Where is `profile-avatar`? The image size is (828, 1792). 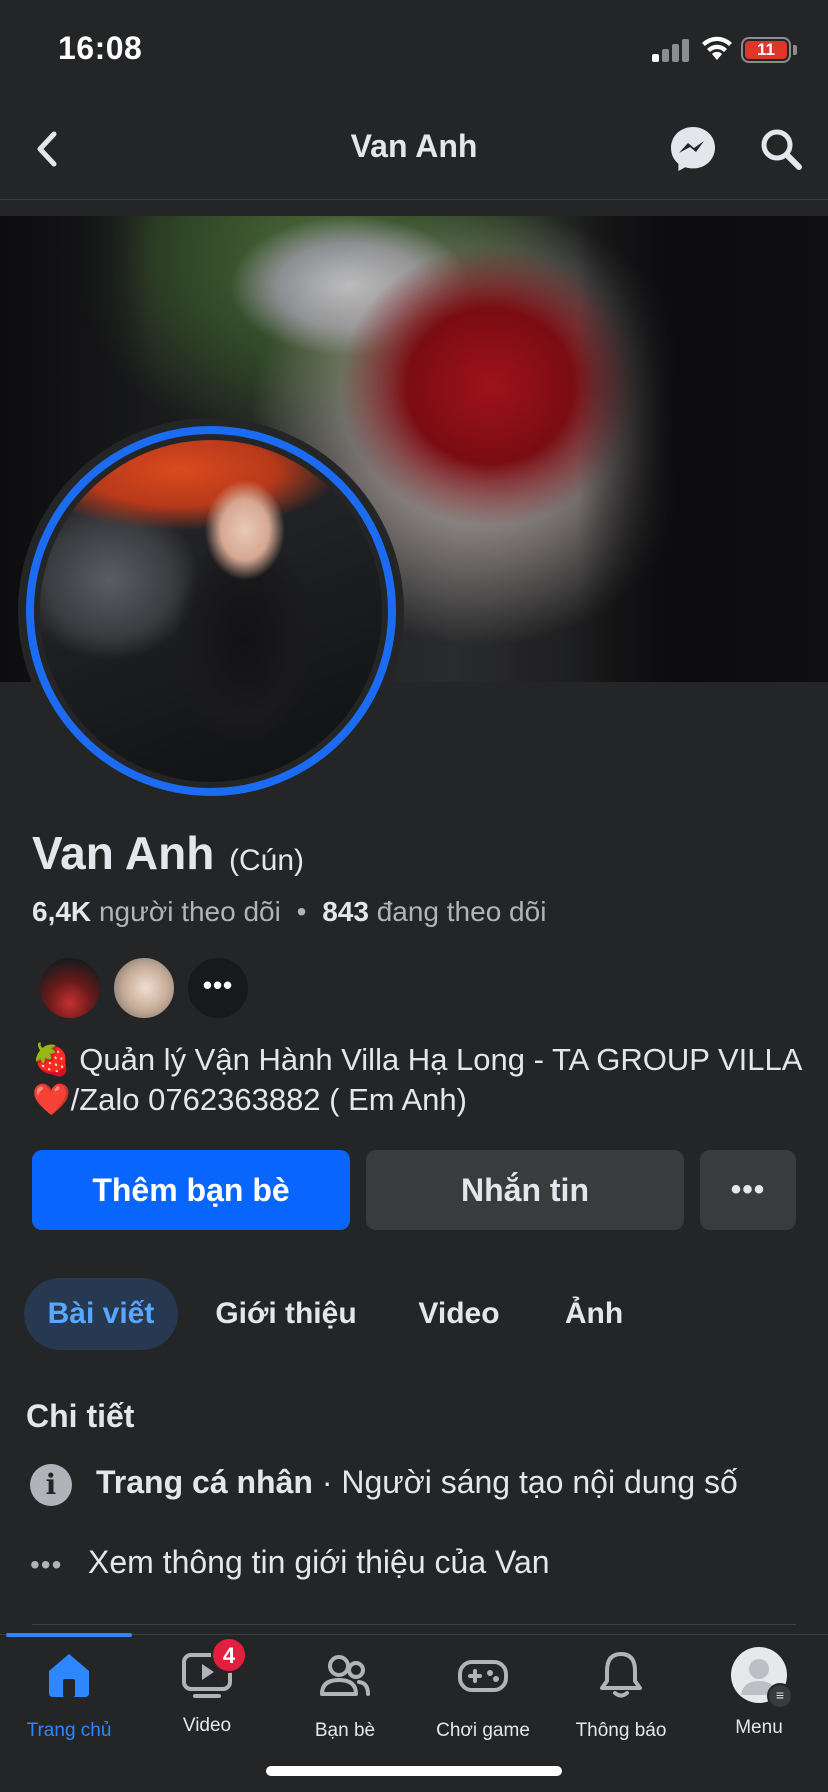
profile-avatar is located at coordinates (211, 611).